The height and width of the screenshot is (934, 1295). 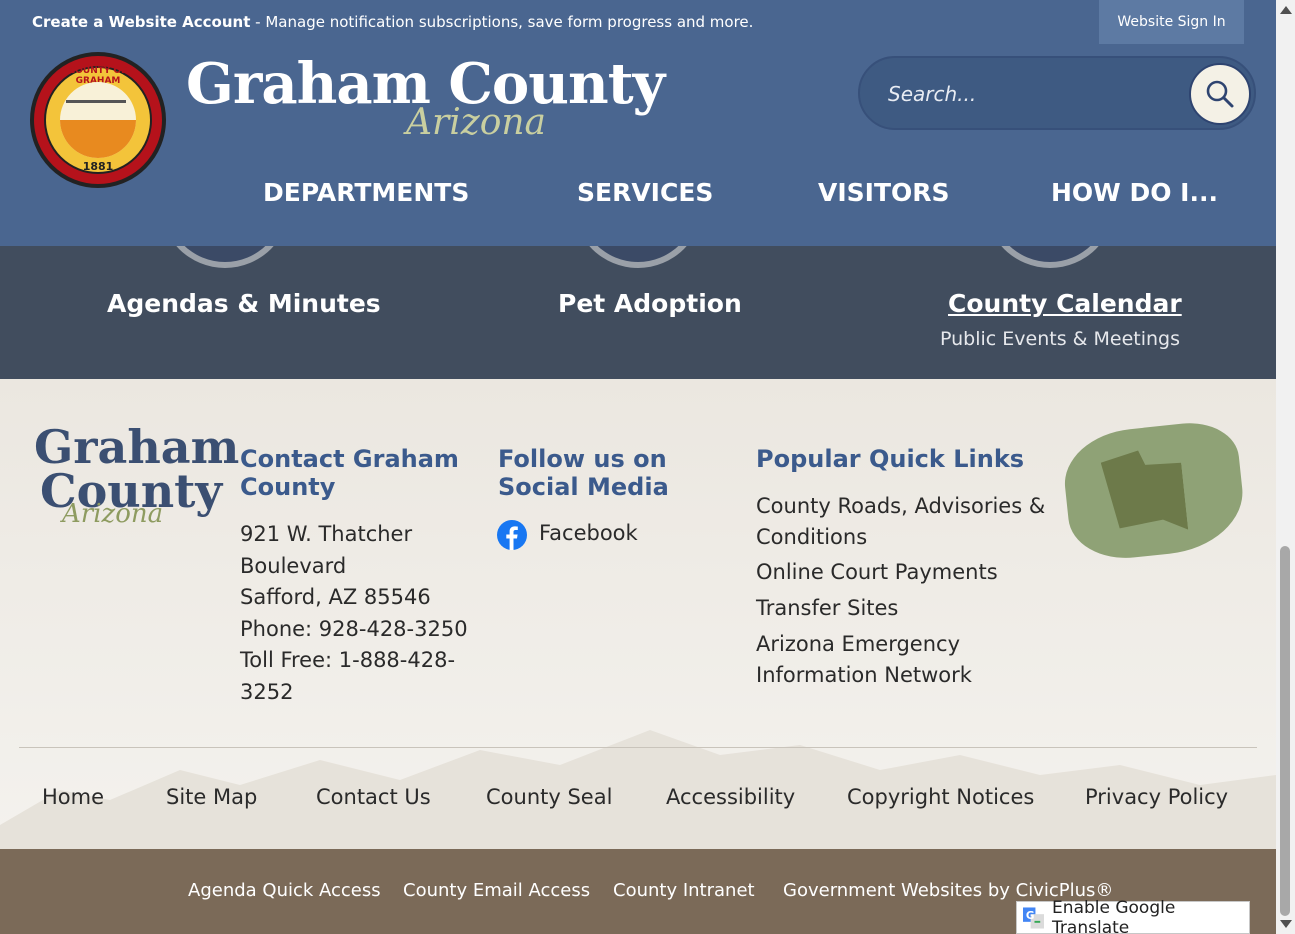 What do you see at coordinates (858, 644) in the screenshot?
I see `quicklink-emergency-info: Arizona Emergency` at bounding box center [858, 644].